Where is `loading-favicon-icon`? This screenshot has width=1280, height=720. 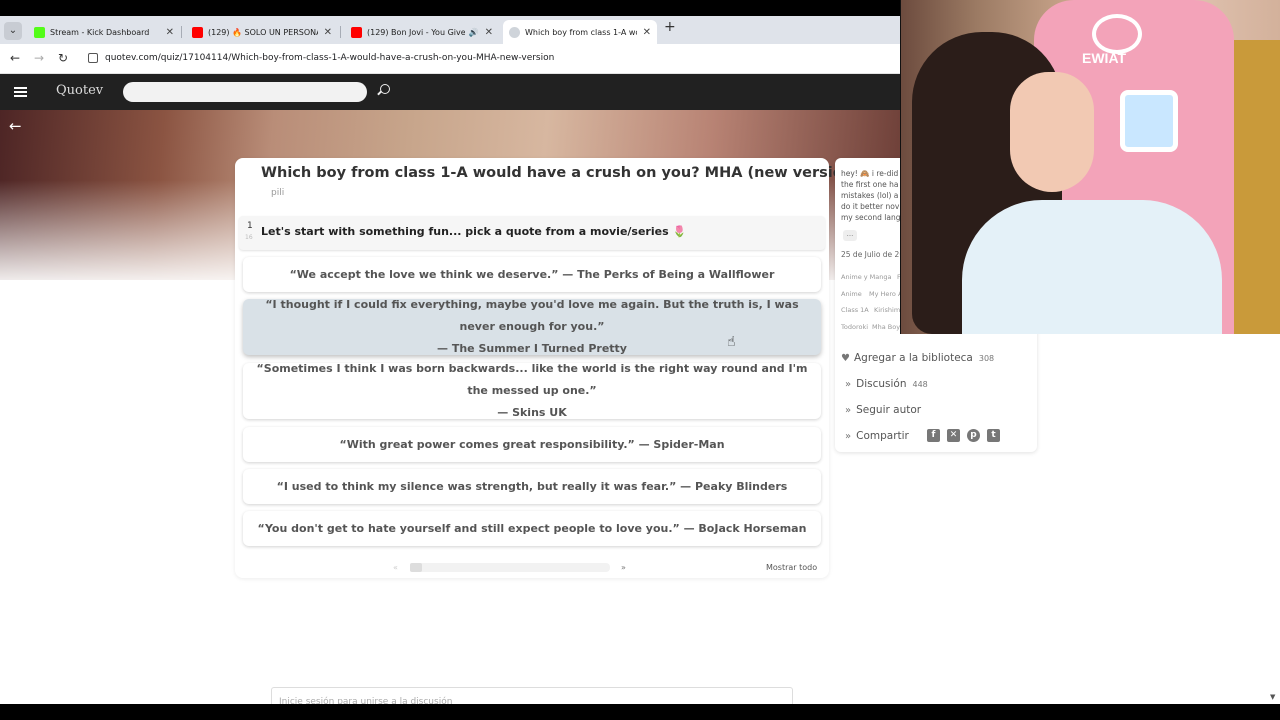
loading-favicon-icon is located at coordinates (514, 32).